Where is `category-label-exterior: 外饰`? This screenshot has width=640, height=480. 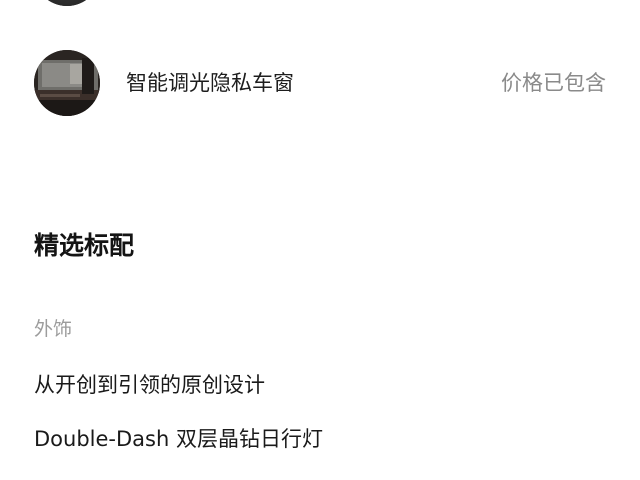
category-label-exterior: 外饰 is located at coordinates (53, 329).